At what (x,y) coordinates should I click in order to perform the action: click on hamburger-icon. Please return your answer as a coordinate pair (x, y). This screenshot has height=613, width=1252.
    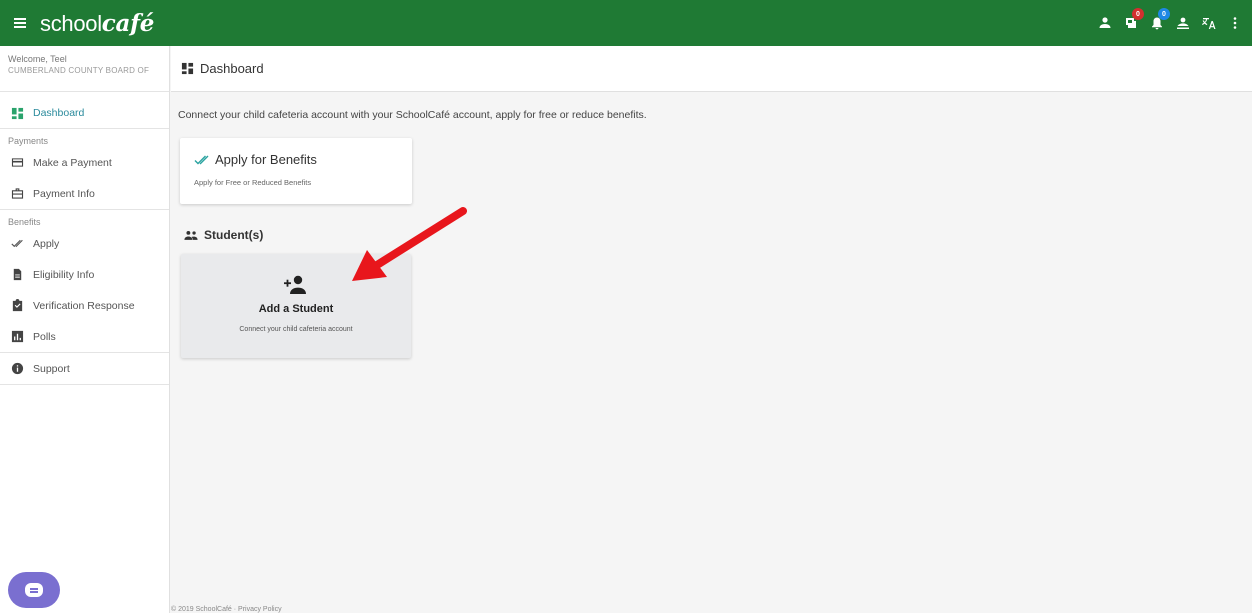
    Looking at the image, I should click on (20, 23).